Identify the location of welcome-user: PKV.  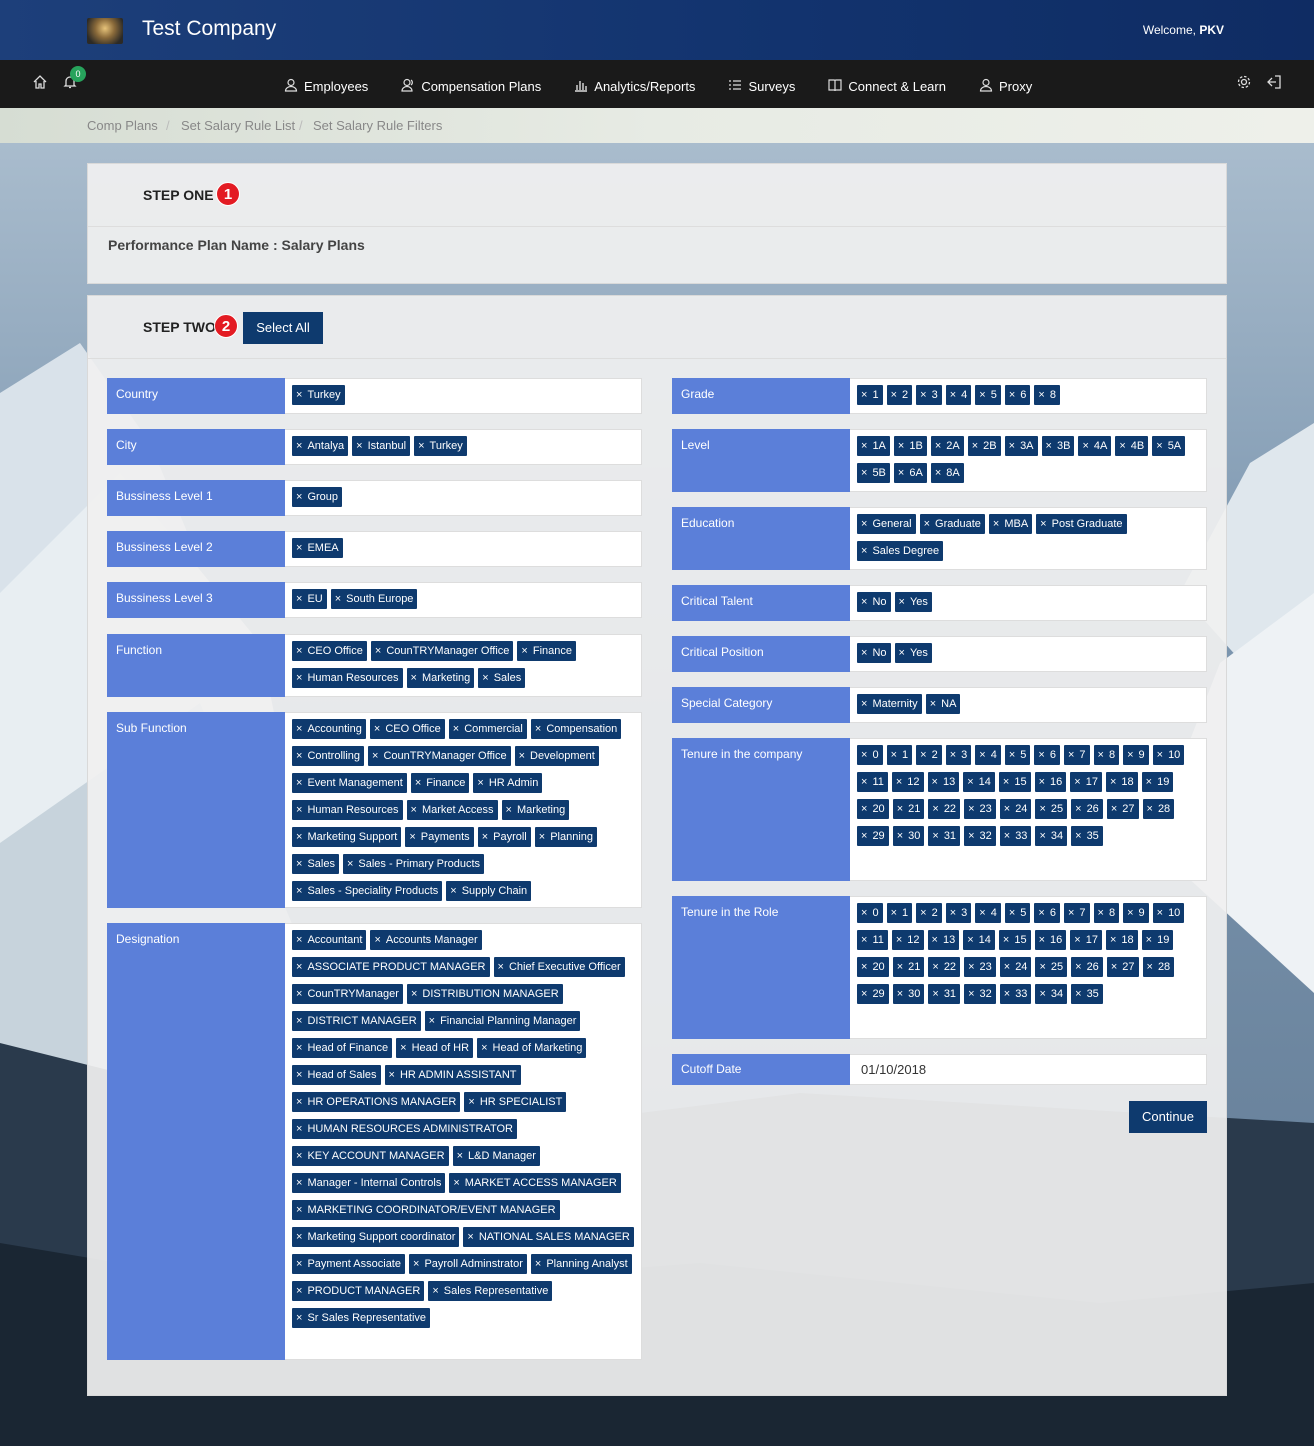
(1211, 30).